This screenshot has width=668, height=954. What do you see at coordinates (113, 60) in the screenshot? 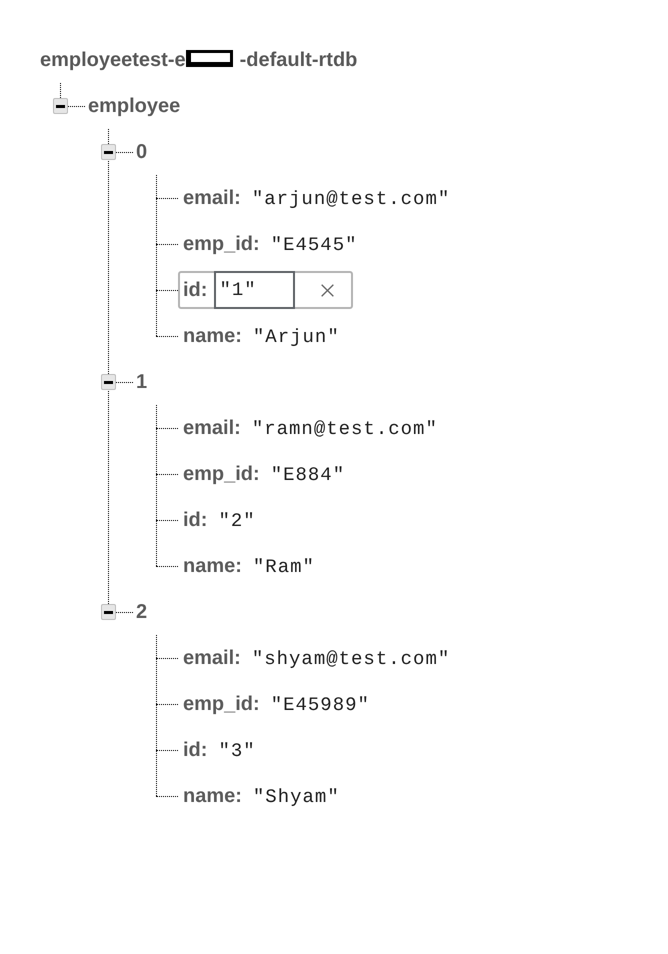
I see `database-name: employeetest-e` at bounding box center [113, 60].